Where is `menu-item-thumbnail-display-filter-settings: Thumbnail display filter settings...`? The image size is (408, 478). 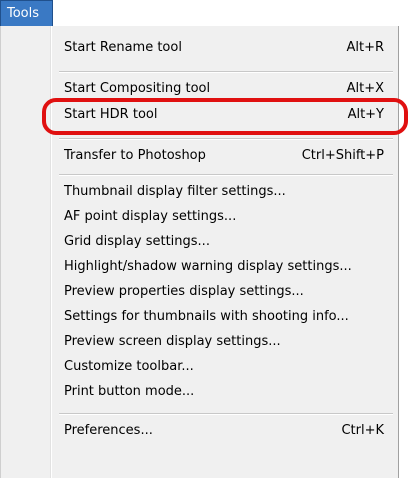 menu-item-thumbnail-display-filter-settings: Thumbnail display filter settings... is located at coordinates (199, 192).